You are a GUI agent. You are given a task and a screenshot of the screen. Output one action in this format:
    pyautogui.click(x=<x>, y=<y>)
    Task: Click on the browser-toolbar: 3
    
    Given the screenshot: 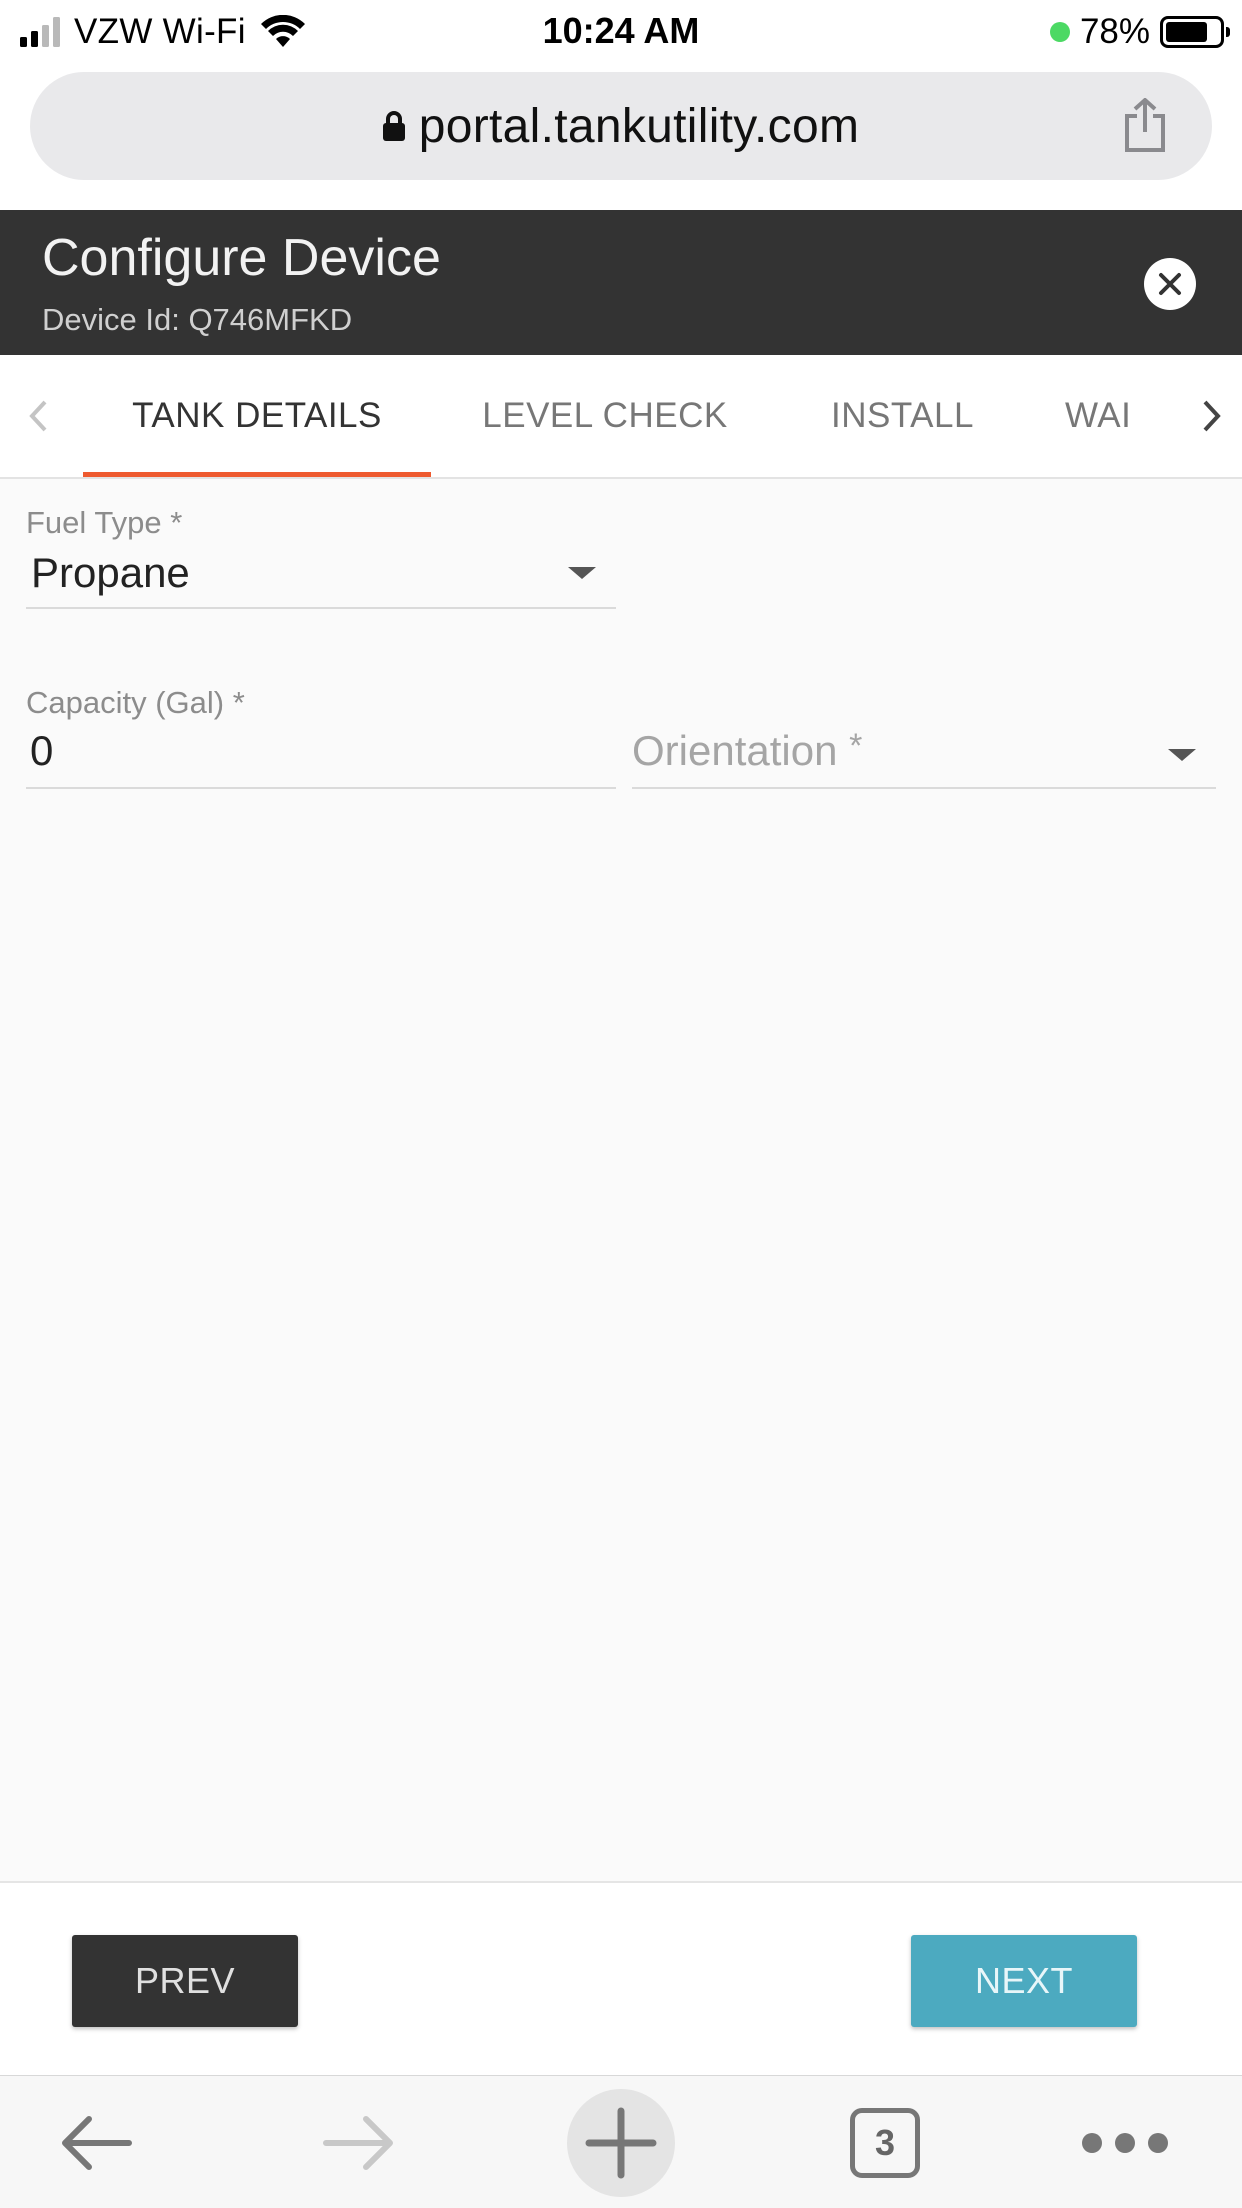 What is the action you would take?
    pyautogui.click(x=621, y=2141)
    